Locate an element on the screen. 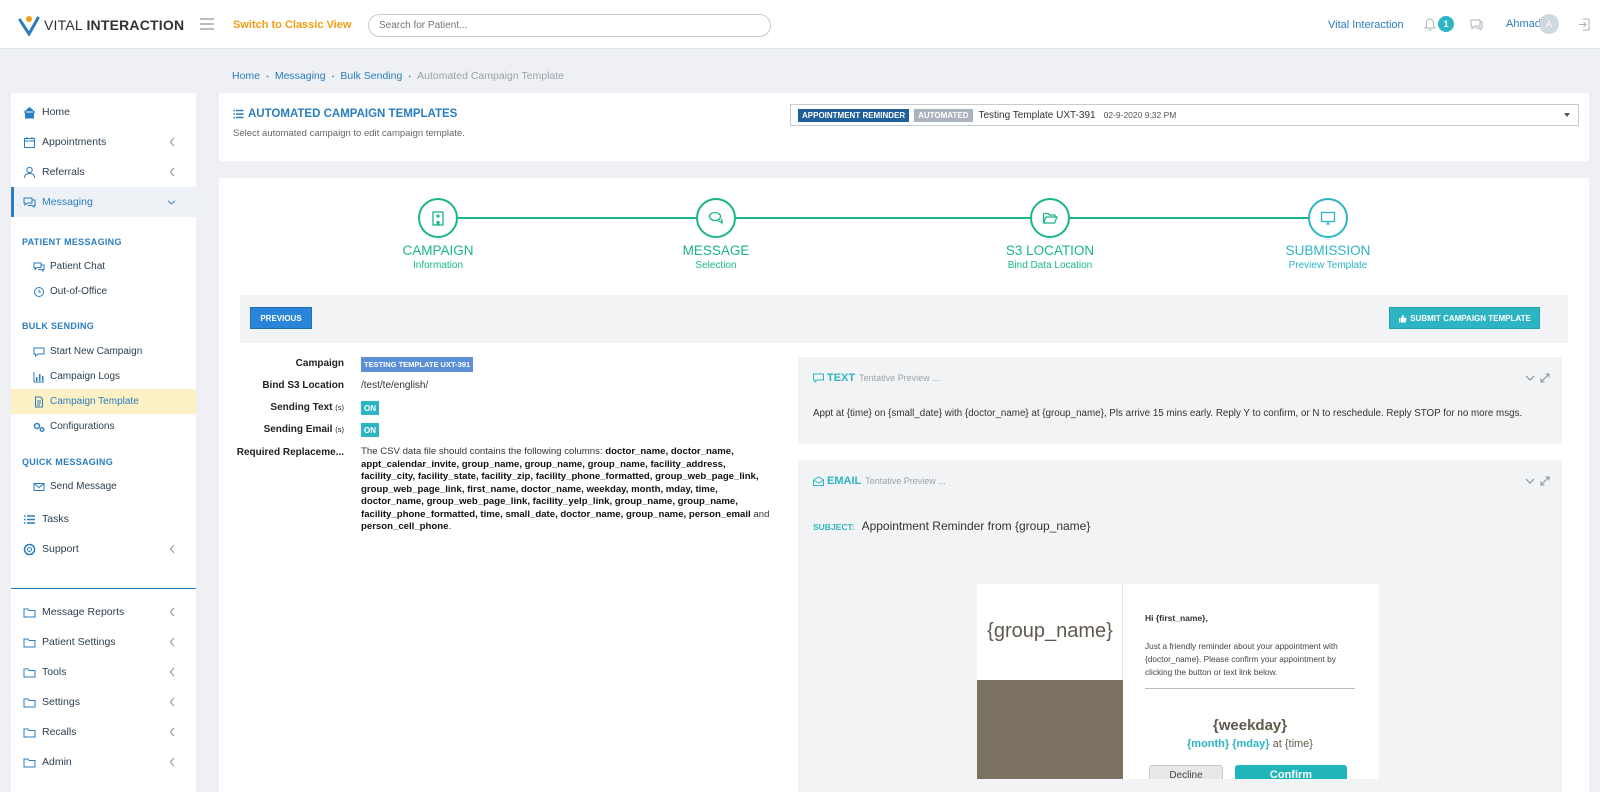 This screenshot has height=792, width=1600. step-campaign is located at coordinates (438, 218).